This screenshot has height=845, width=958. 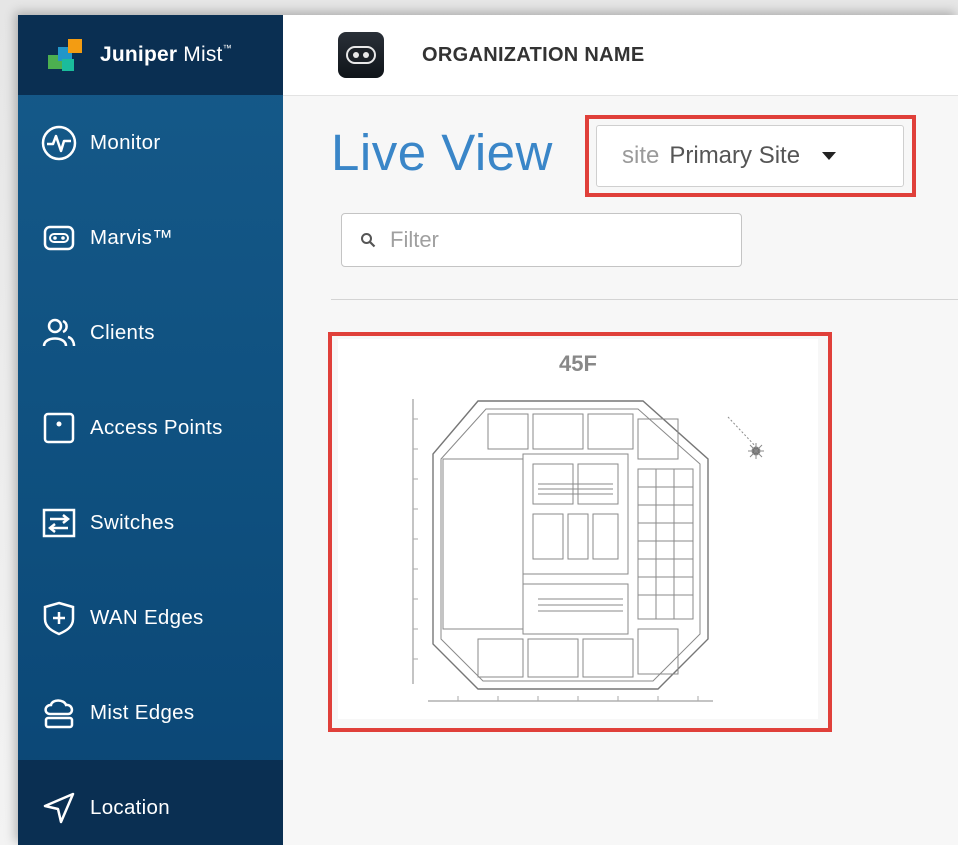 What do you see at coordinates (588, 550) in the screenshot?
I see `floor-plan-image` at bounding box center [588, 550].